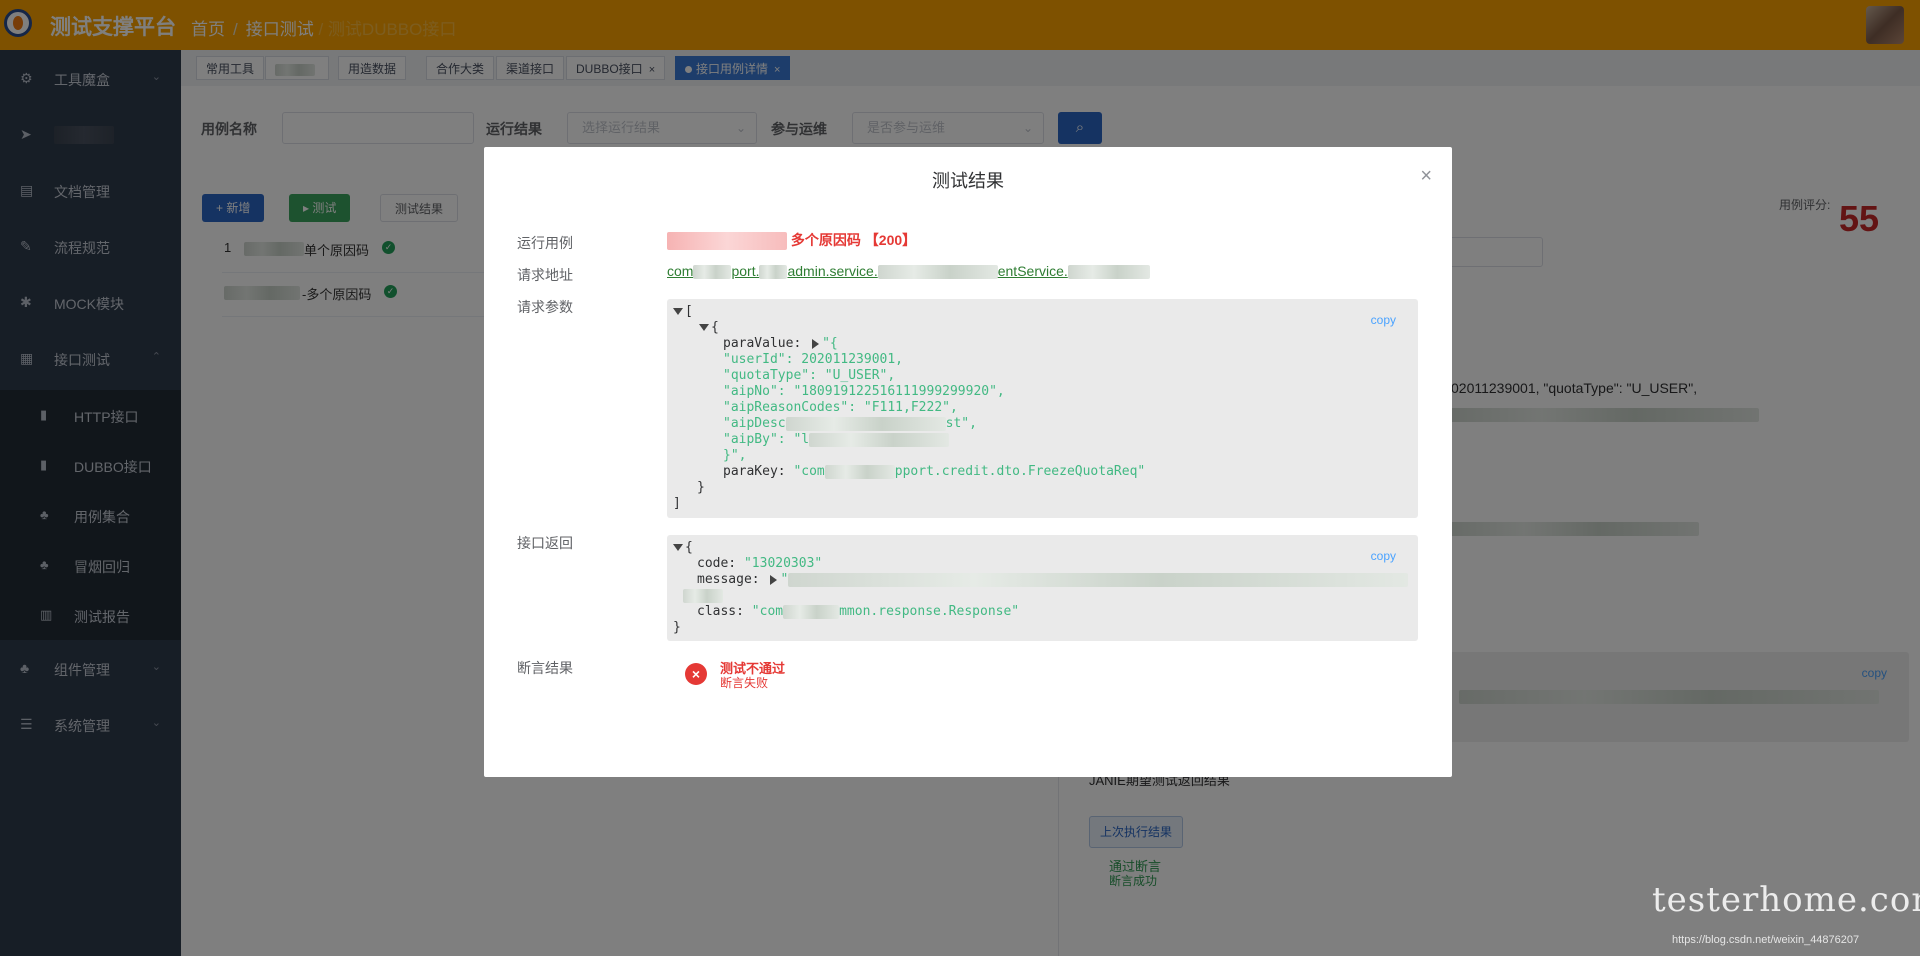 Image resolution: width=1920 pixels, height=956 pixels. What do you see at coordinates (783, 563) in the screenshot?
I see `code-string: "13020303"` at bounding box center [783, 563].